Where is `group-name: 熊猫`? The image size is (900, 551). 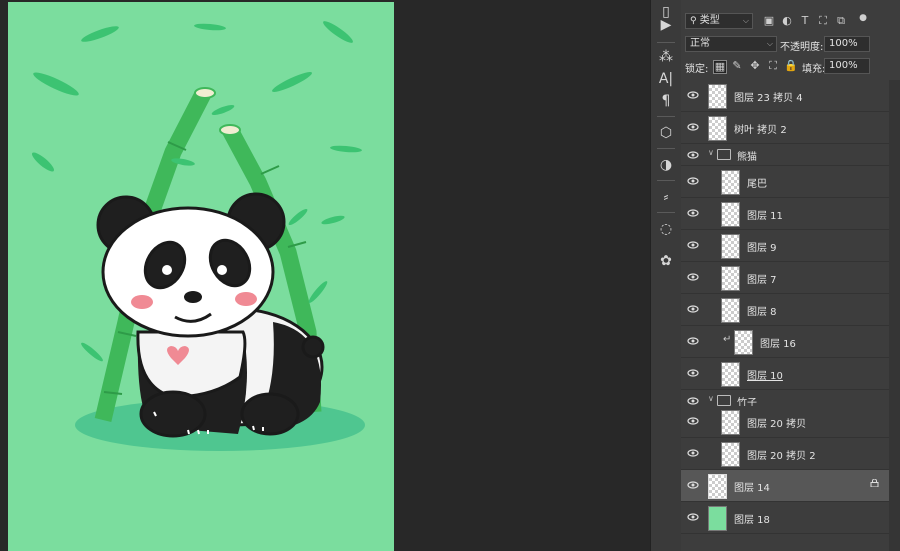 group-name: 熊猫 is located at coordinates (747, 157).